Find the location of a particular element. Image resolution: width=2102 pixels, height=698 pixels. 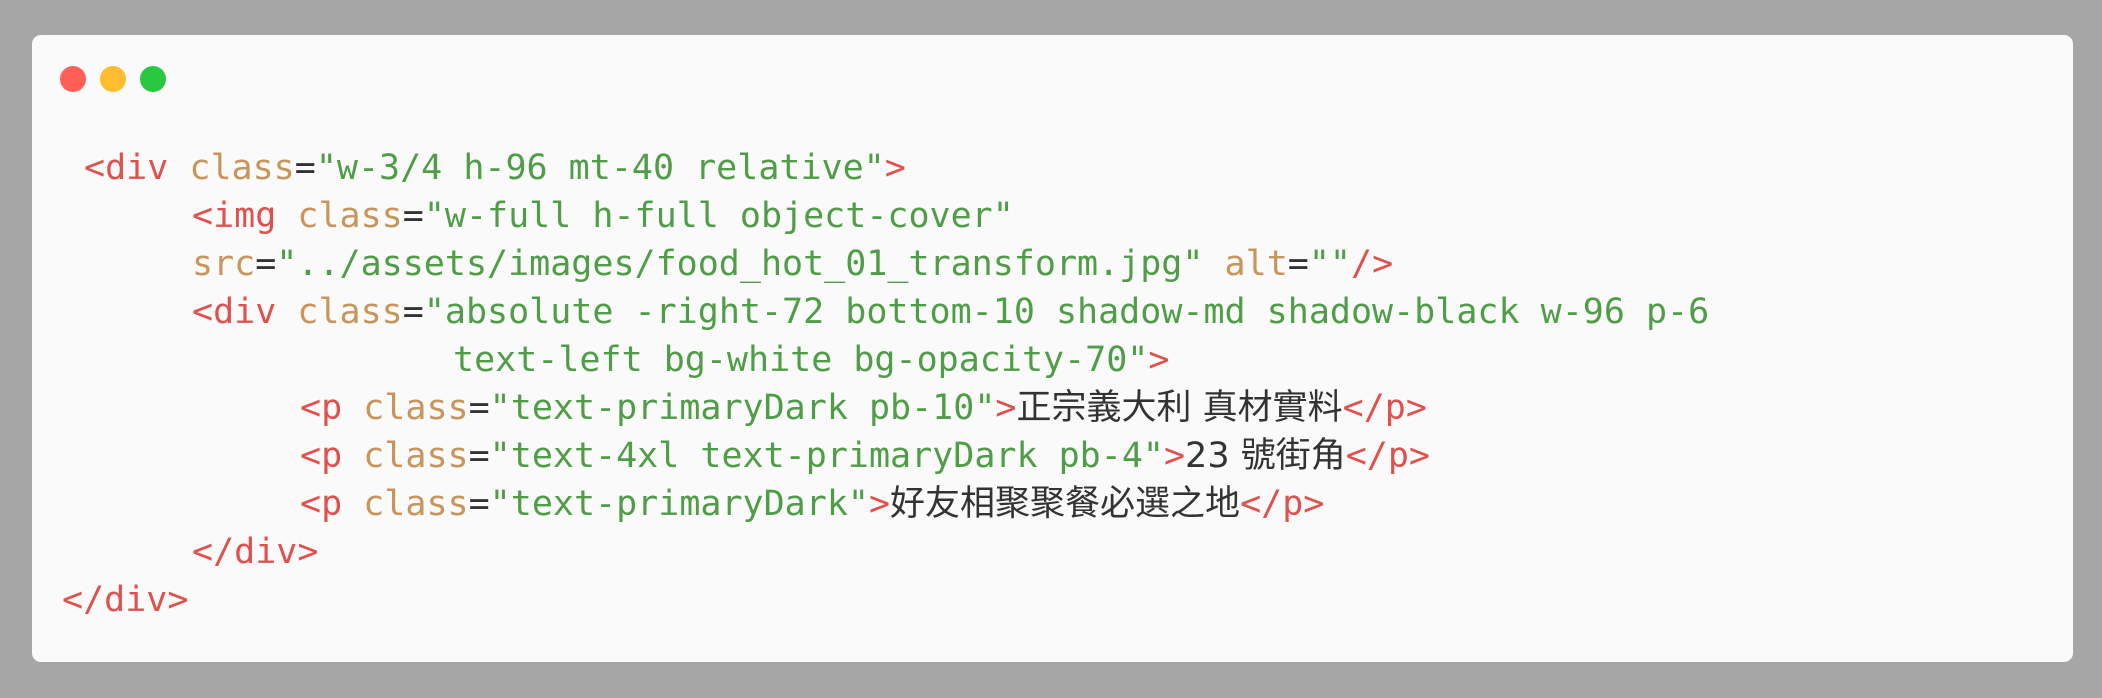

attr-name-alt: alt is located at coordinates (1256, 264).